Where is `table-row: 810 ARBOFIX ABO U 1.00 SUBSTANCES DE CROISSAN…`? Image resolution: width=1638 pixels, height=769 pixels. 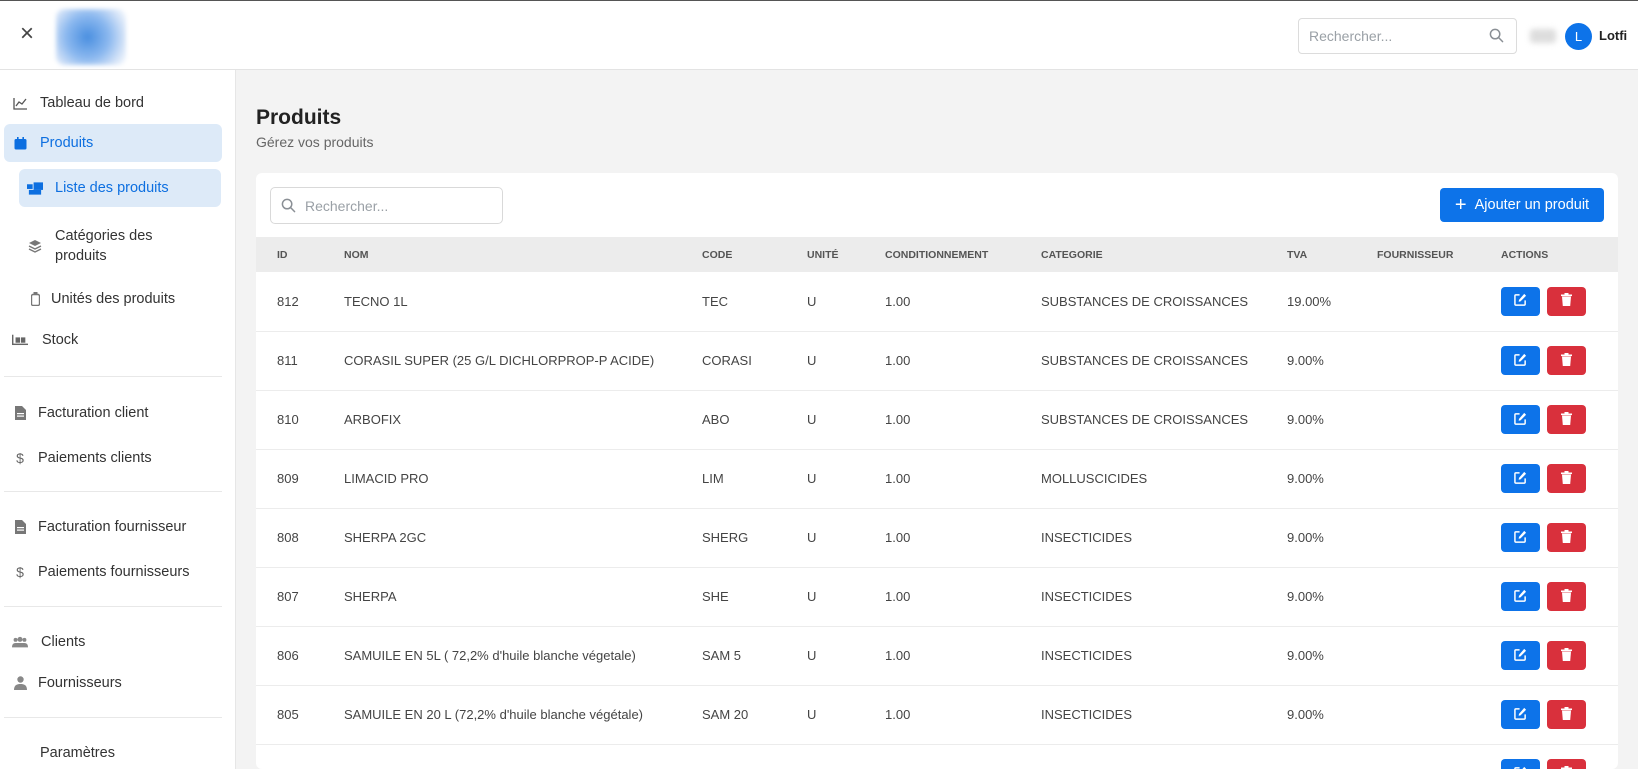
table-row: 810 ARBOFIX ABO U 1.00 SUBSTANCES DE CROISSAN… is located at coordinates (937, 419).